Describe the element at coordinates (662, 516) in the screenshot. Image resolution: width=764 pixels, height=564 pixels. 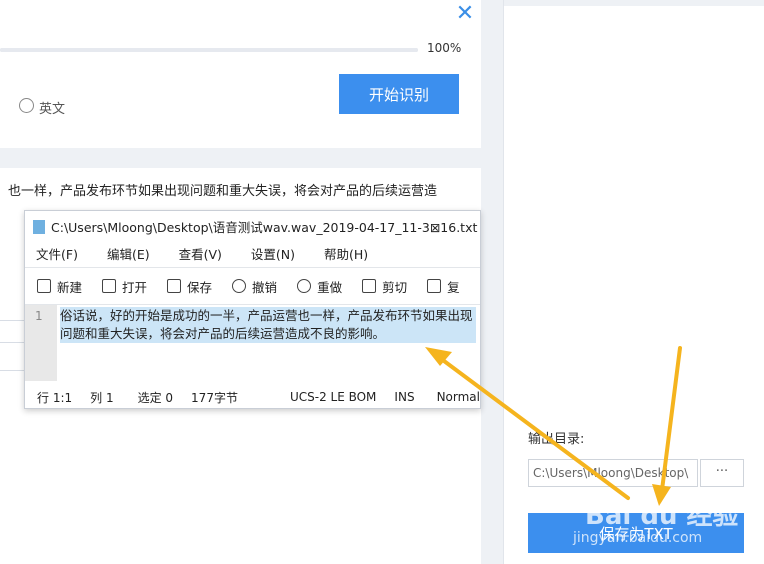
I see `watermark-brand: Bai du 经验` at that location.